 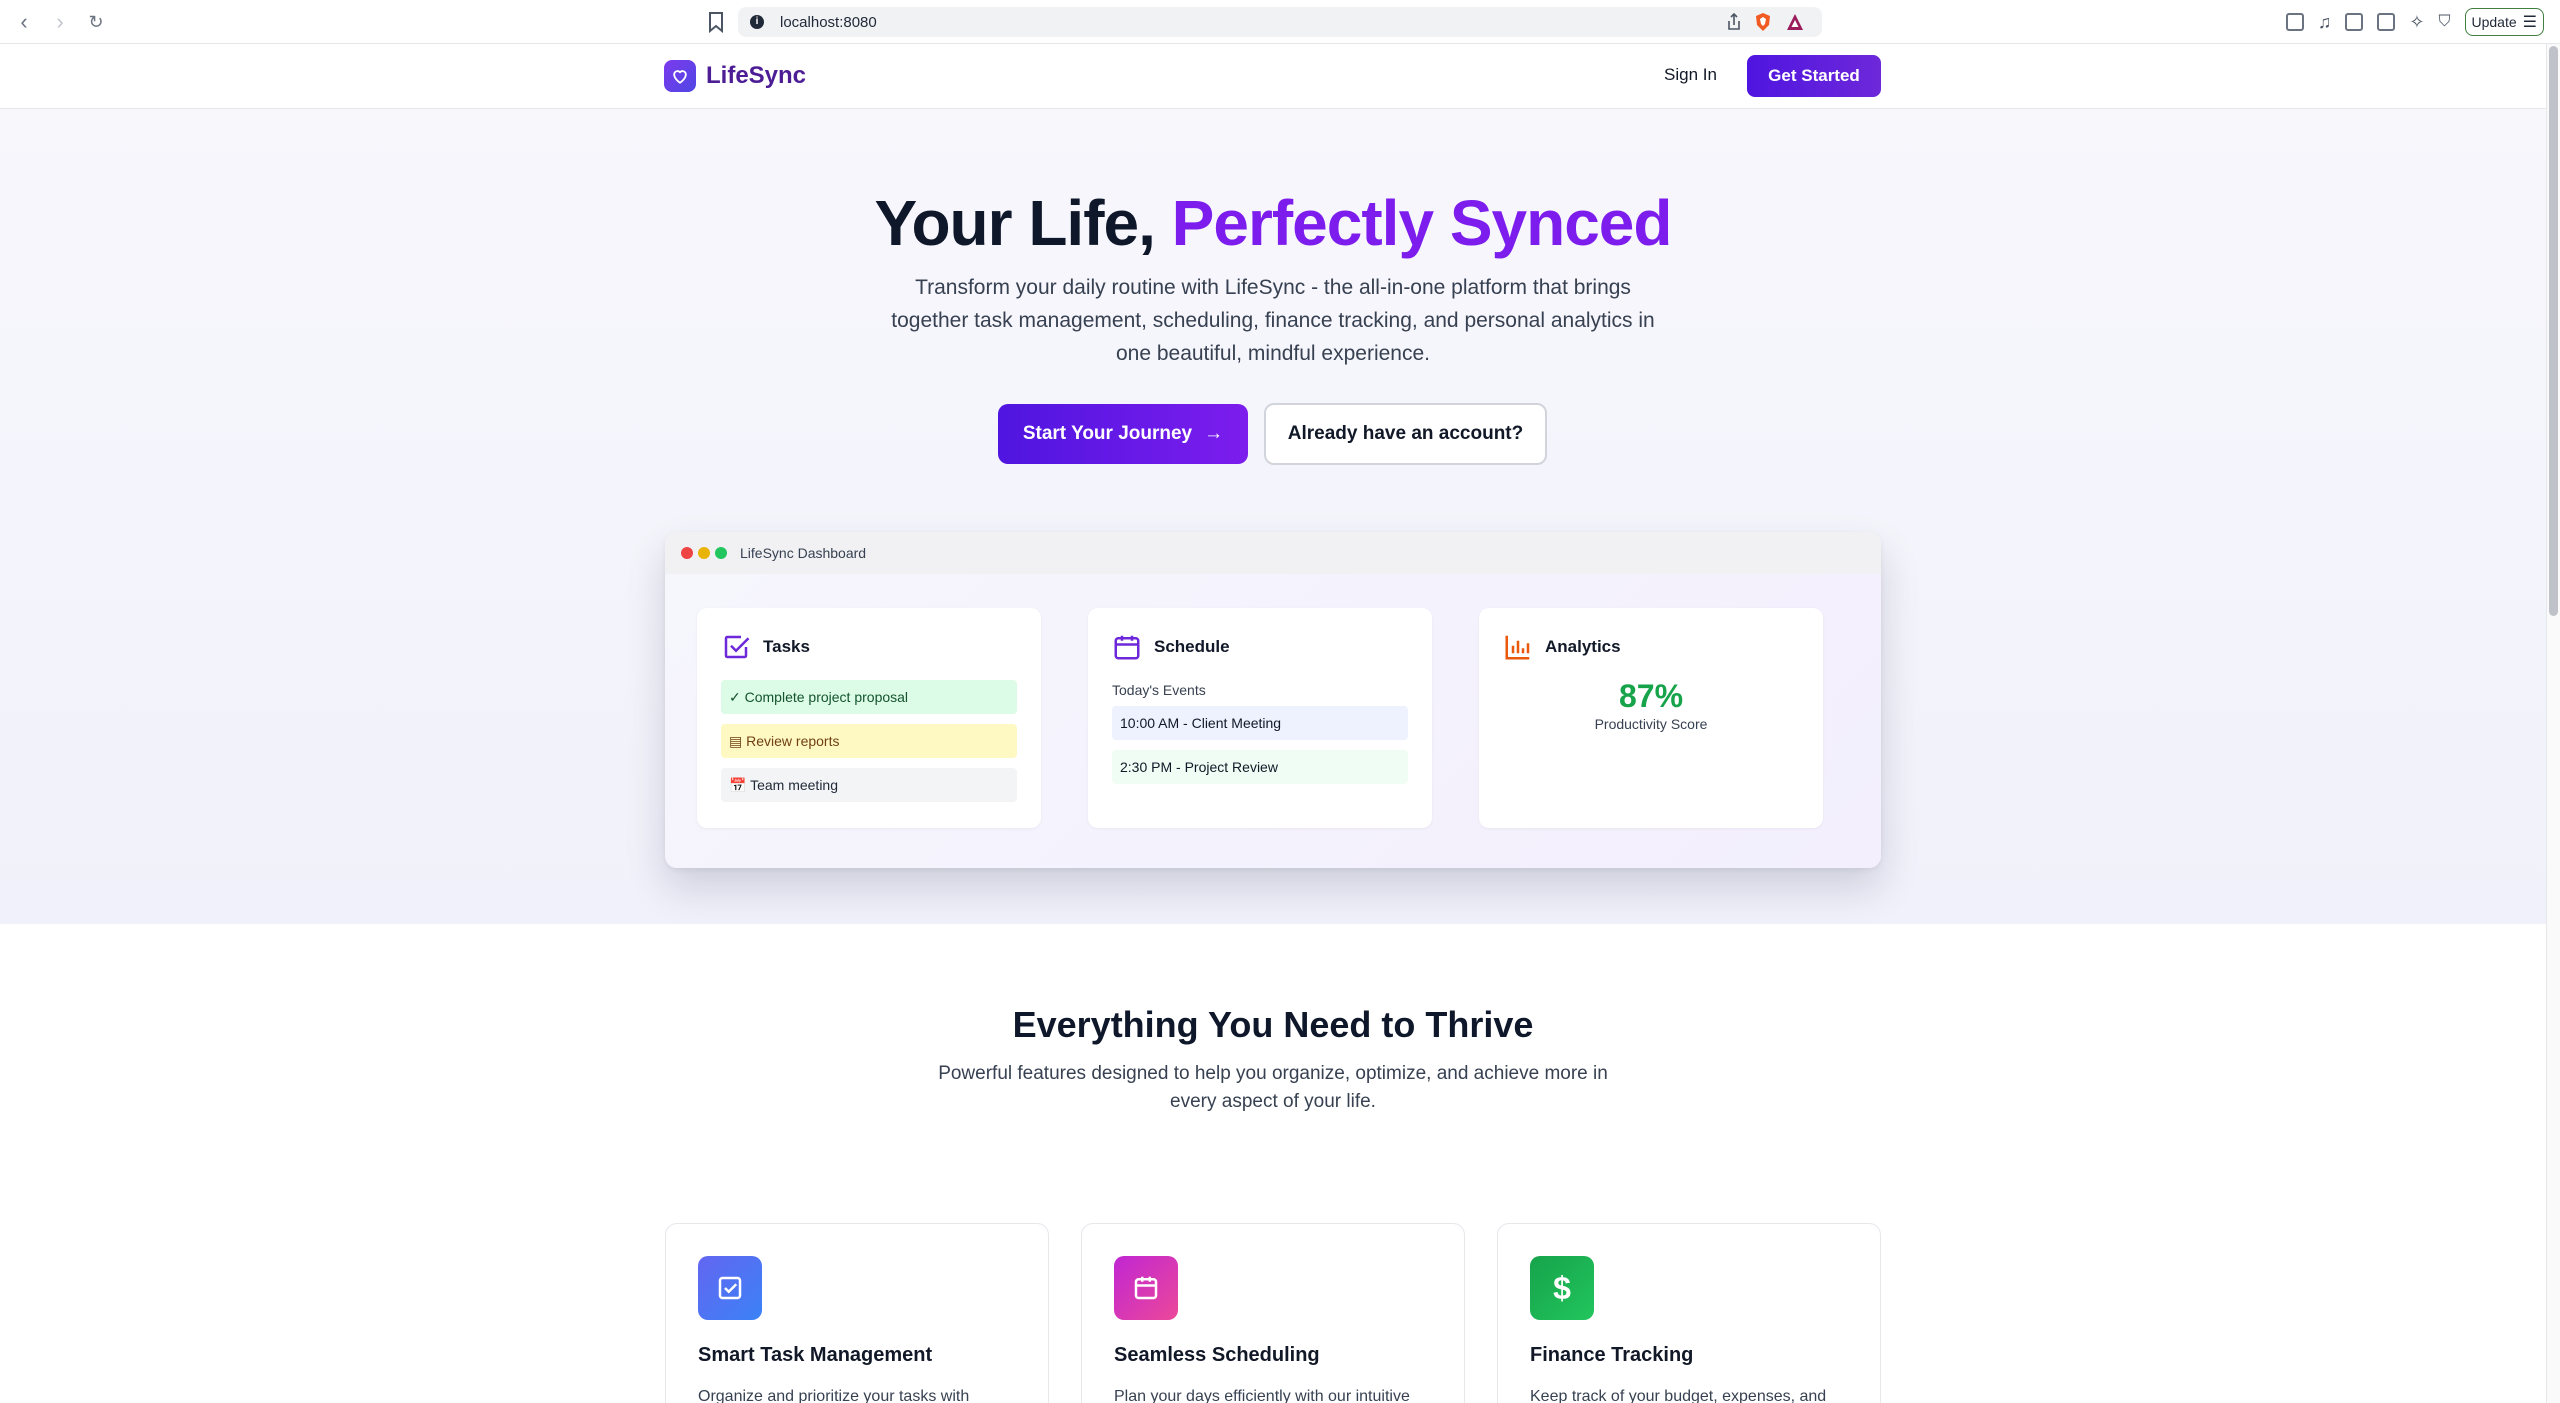 I want to click on browser-toolbar: ‹ › ↻ i localhost:8080 ♫ ✧ ⛉ Update ☰, so click(x=1280, y=22).